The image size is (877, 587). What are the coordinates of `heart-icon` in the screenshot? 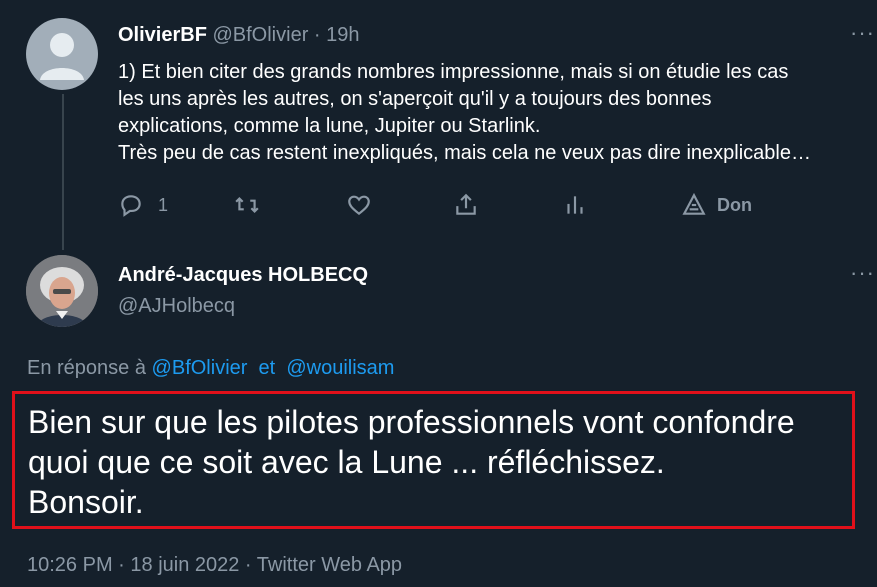 It's located at (359, 205).